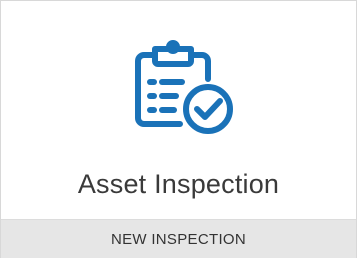 Image resolution: width=357 pixels, height=258 pixels. Describe the element at coordinates (178, 184) in the screenshot. I see `card-title: Asset Inspection` at that location.